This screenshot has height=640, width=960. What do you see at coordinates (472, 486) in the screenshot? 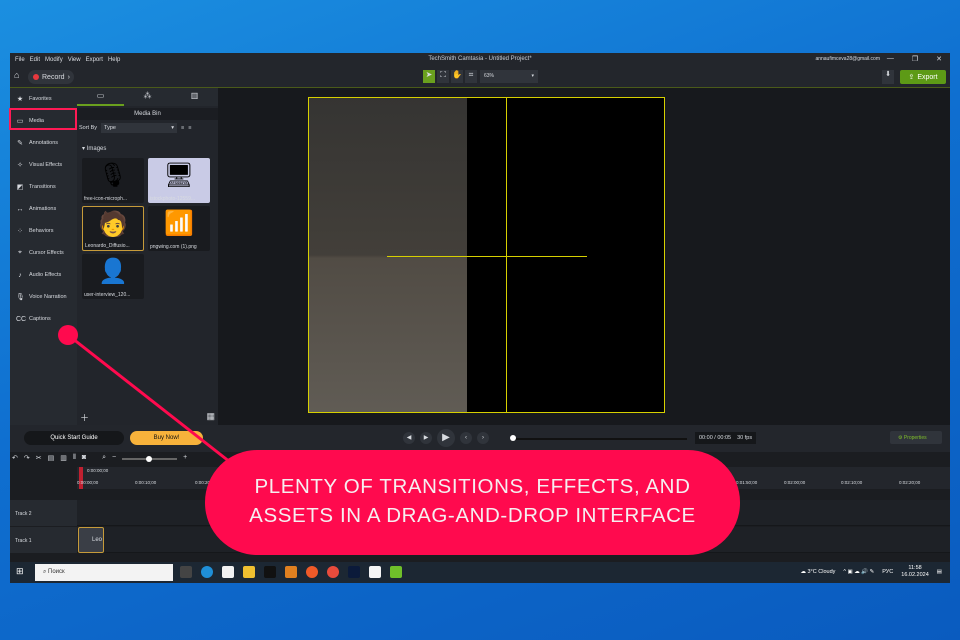
I see `callout-line-1: PLENTY OF TRANSITIONS, EFFECTS, AND` at bounding box center [472, 486].